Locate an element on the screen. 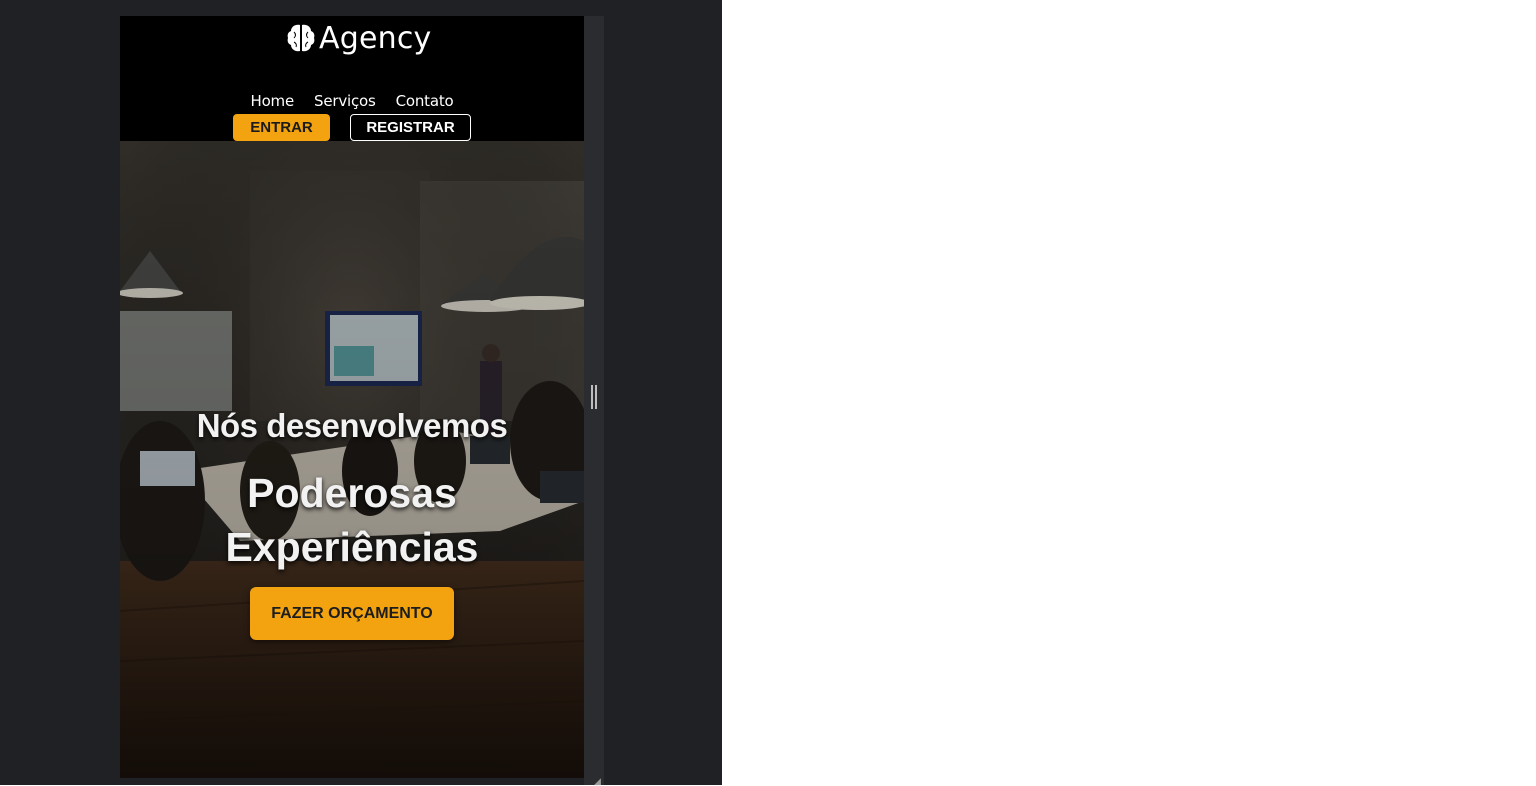 The image size is (1536, 786). nav-home: Home is located at coordinates (273, 101).